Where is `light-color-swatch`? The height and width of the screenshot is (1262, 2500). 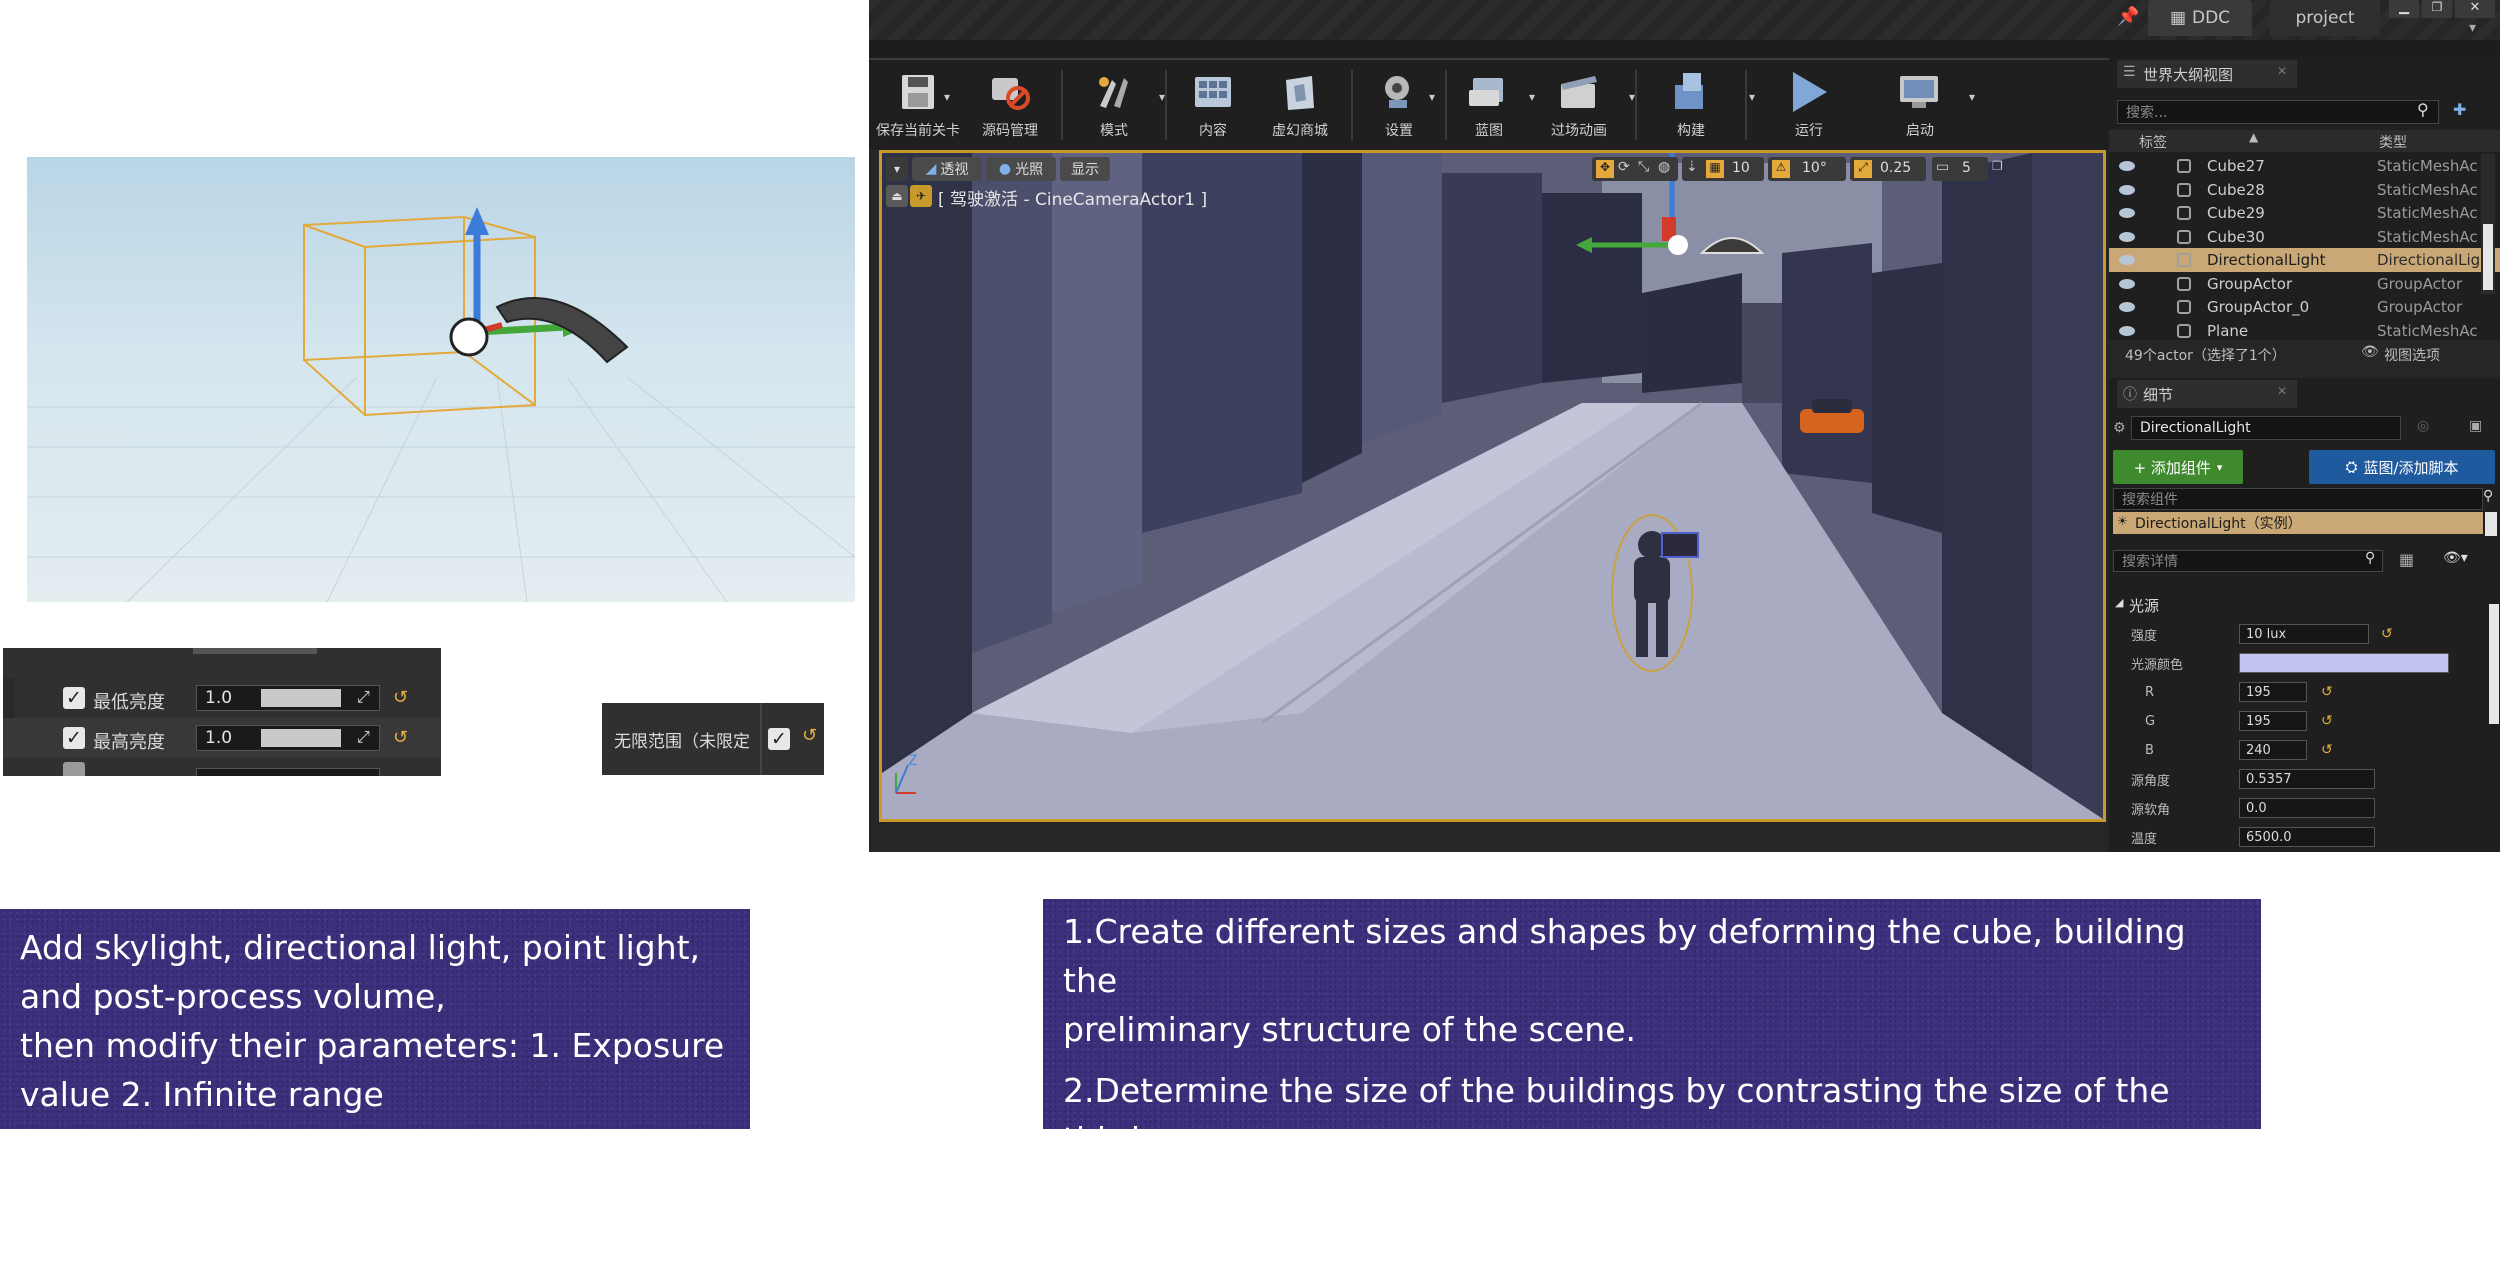 light-color-swatch is located at coordinates (2344, 663).